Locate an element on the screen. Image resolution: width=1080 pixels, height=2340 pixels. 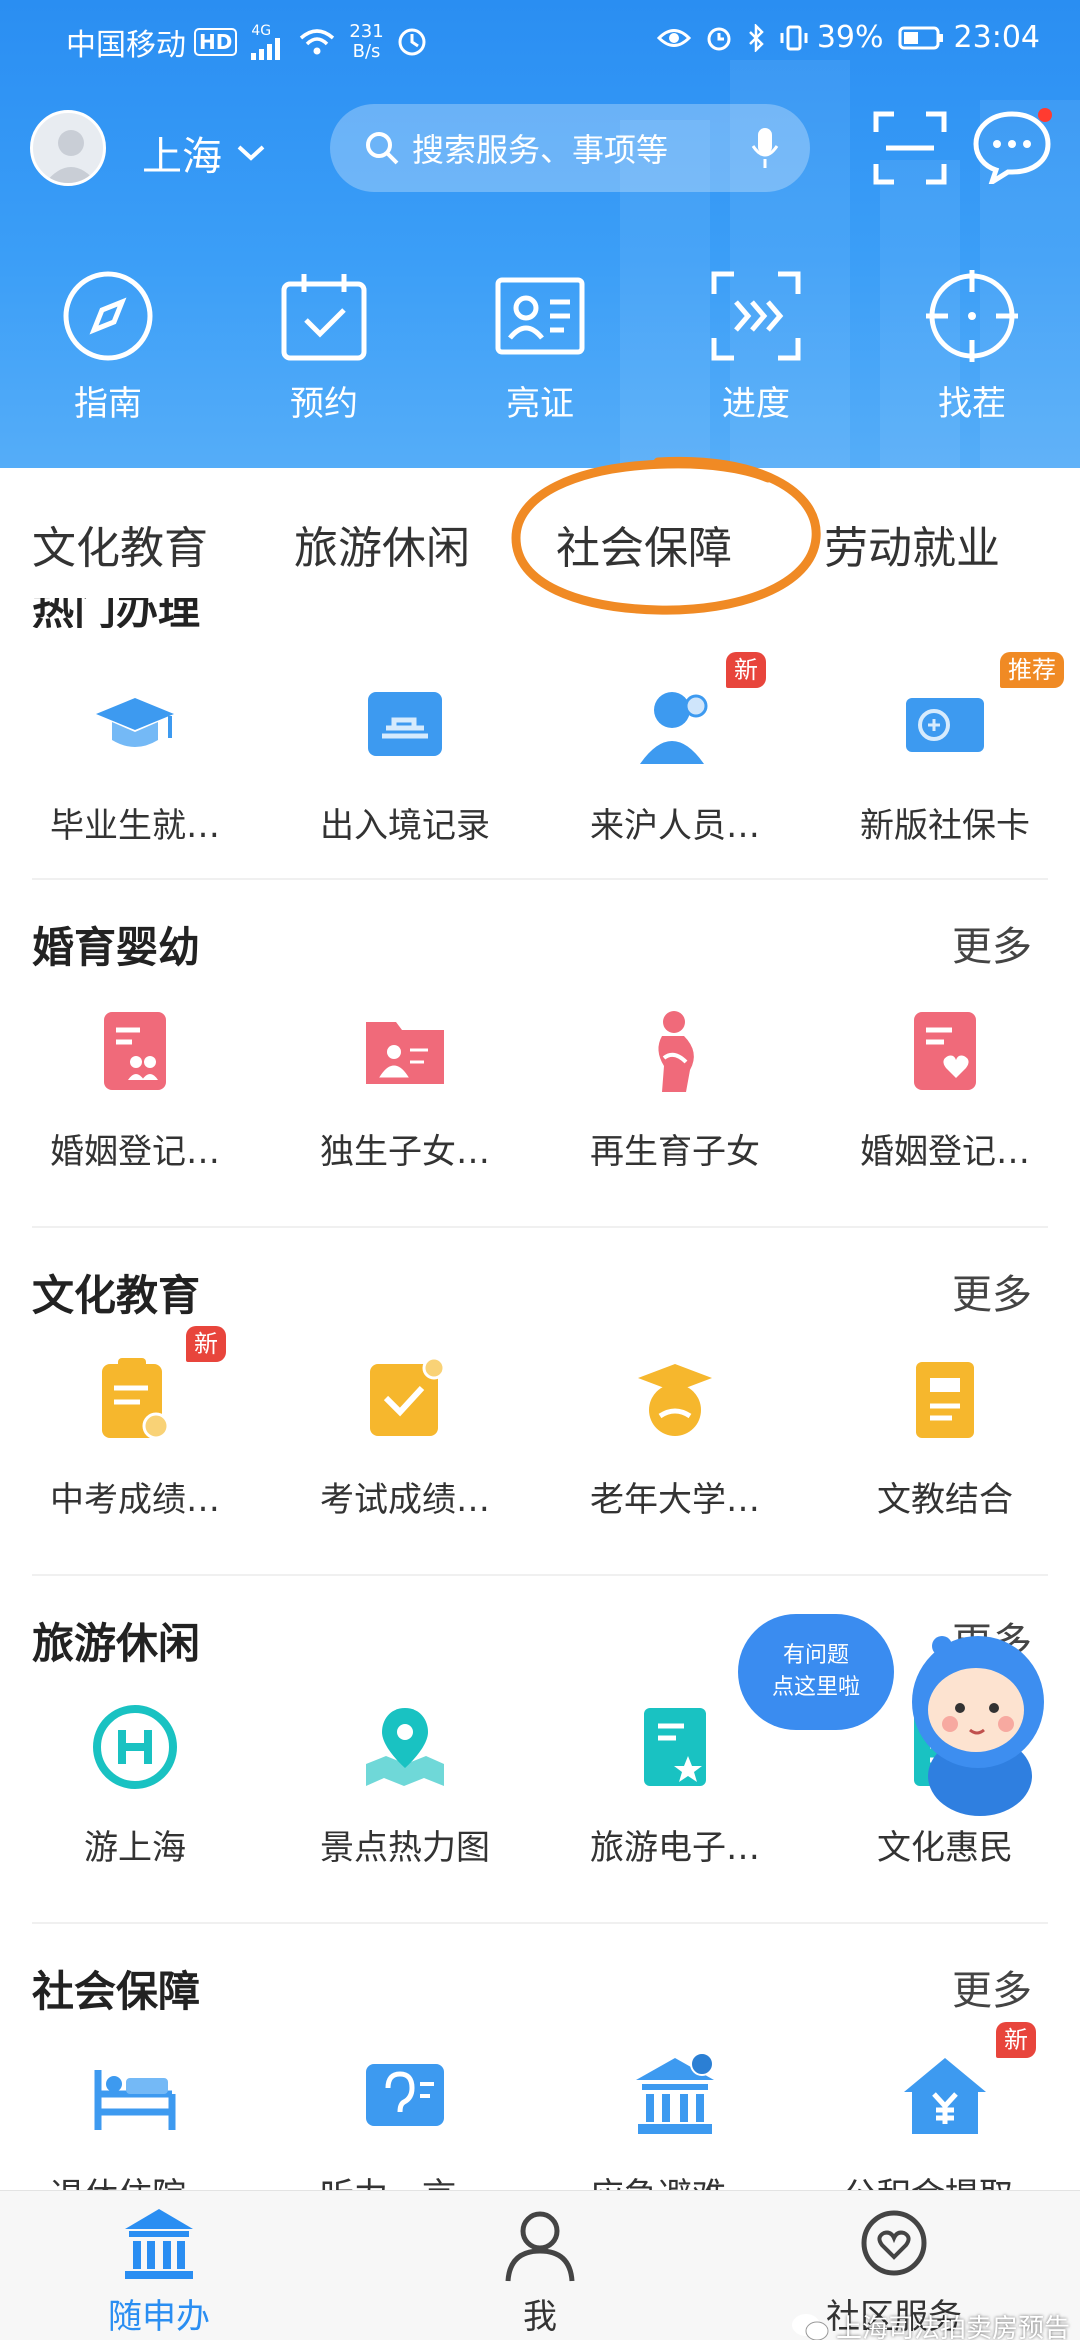
ear-icon is located at coordinates (405, 2095).